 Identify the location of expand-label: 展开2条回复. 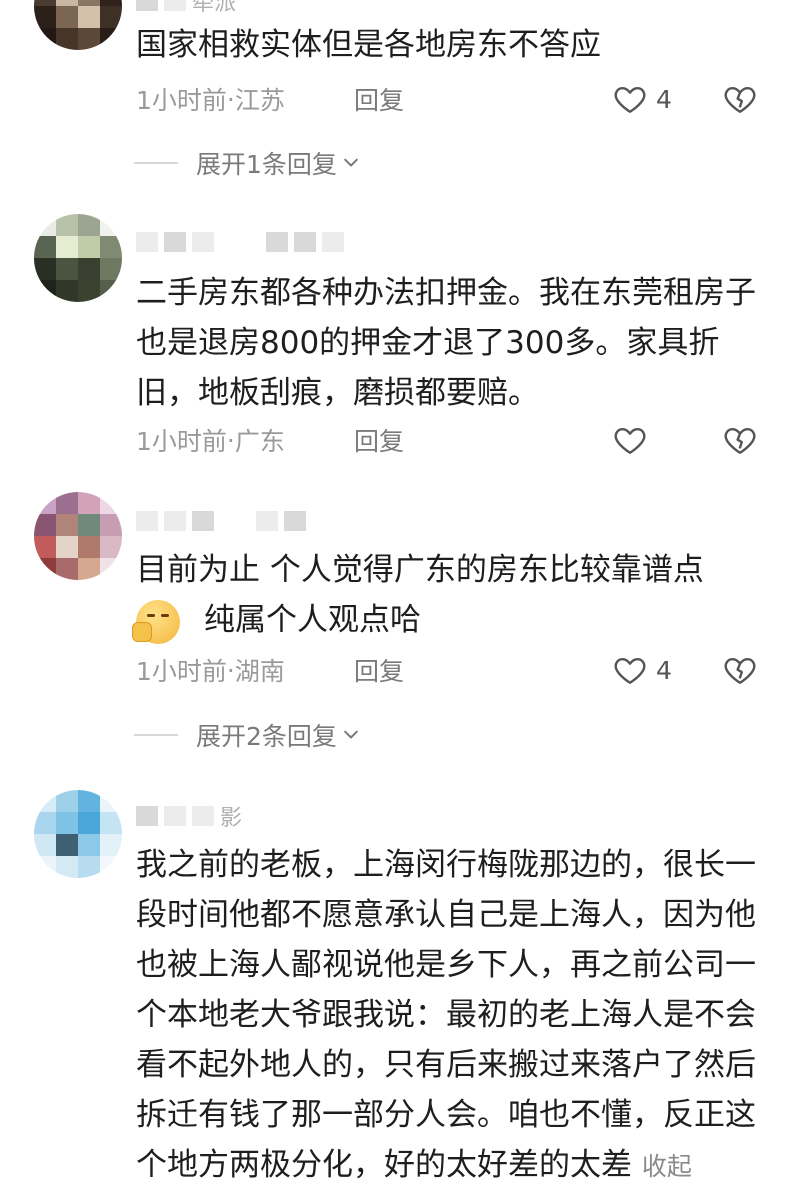
(266, 736).